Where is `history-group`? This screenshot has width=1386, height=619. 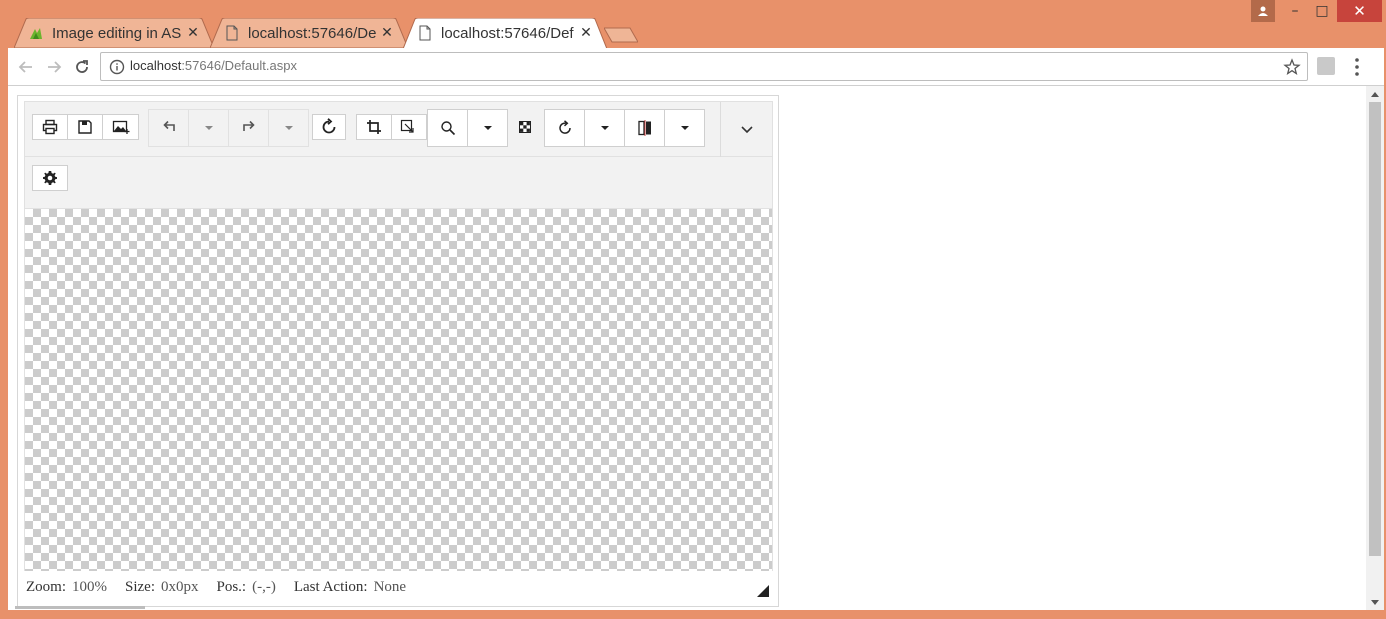 history-group is located at coordinates (228, 128).